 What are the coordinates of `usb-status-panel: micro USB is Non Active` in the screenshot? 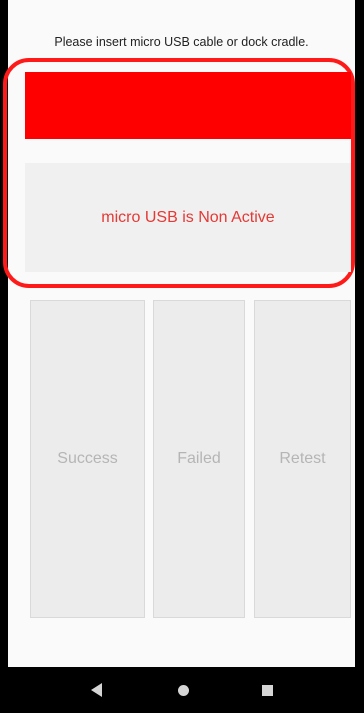 It's located at (188, 217).